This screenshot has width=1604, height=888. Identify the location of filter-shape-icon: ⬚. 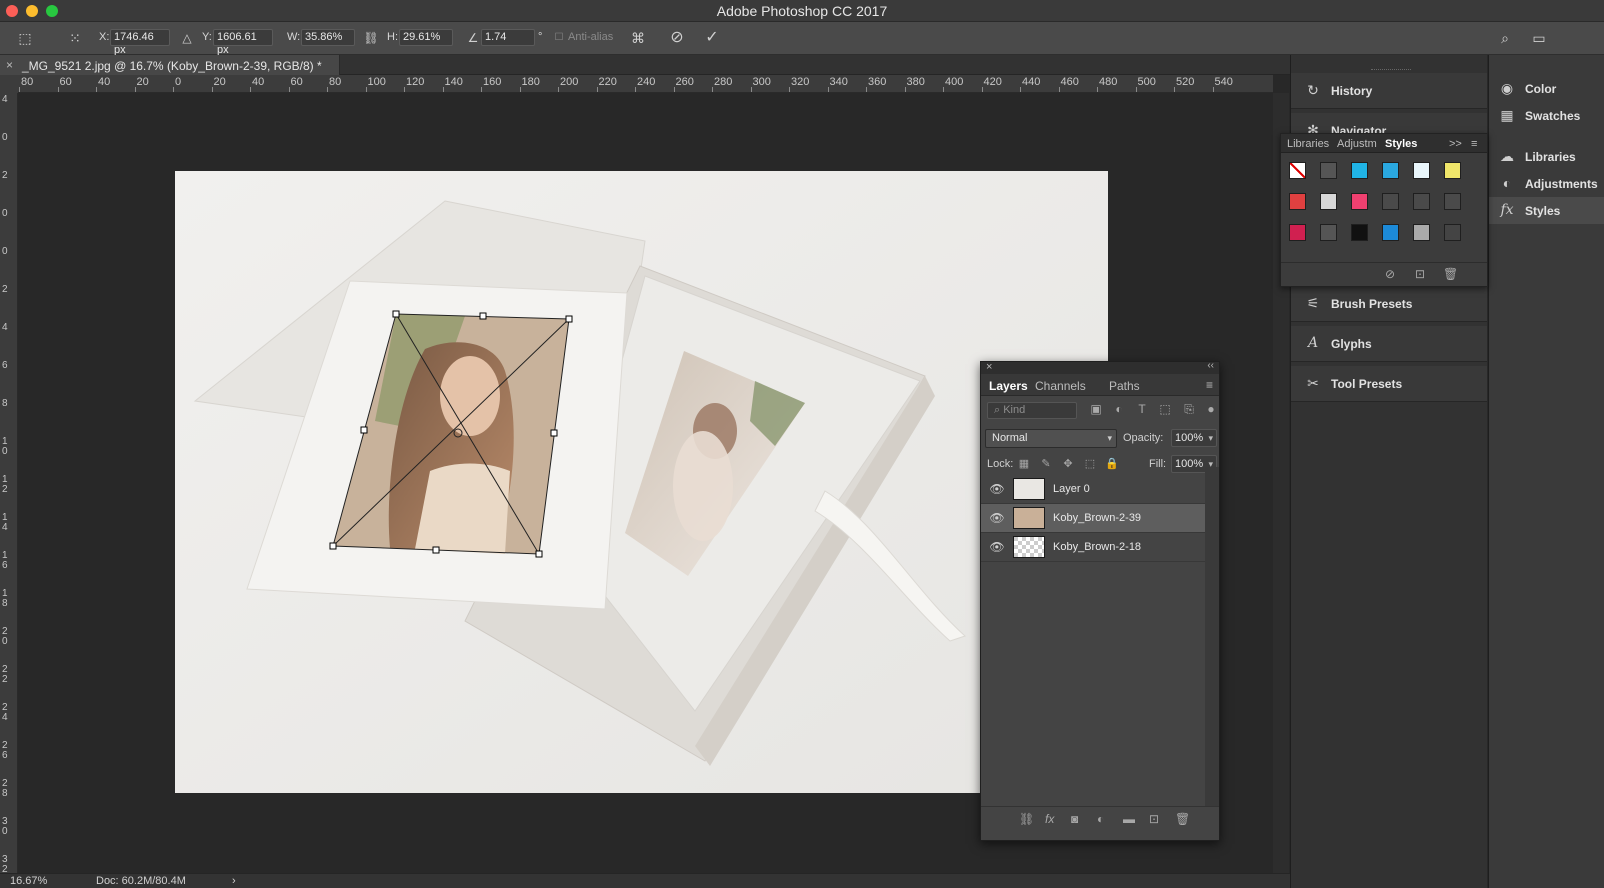
(1165, 410).